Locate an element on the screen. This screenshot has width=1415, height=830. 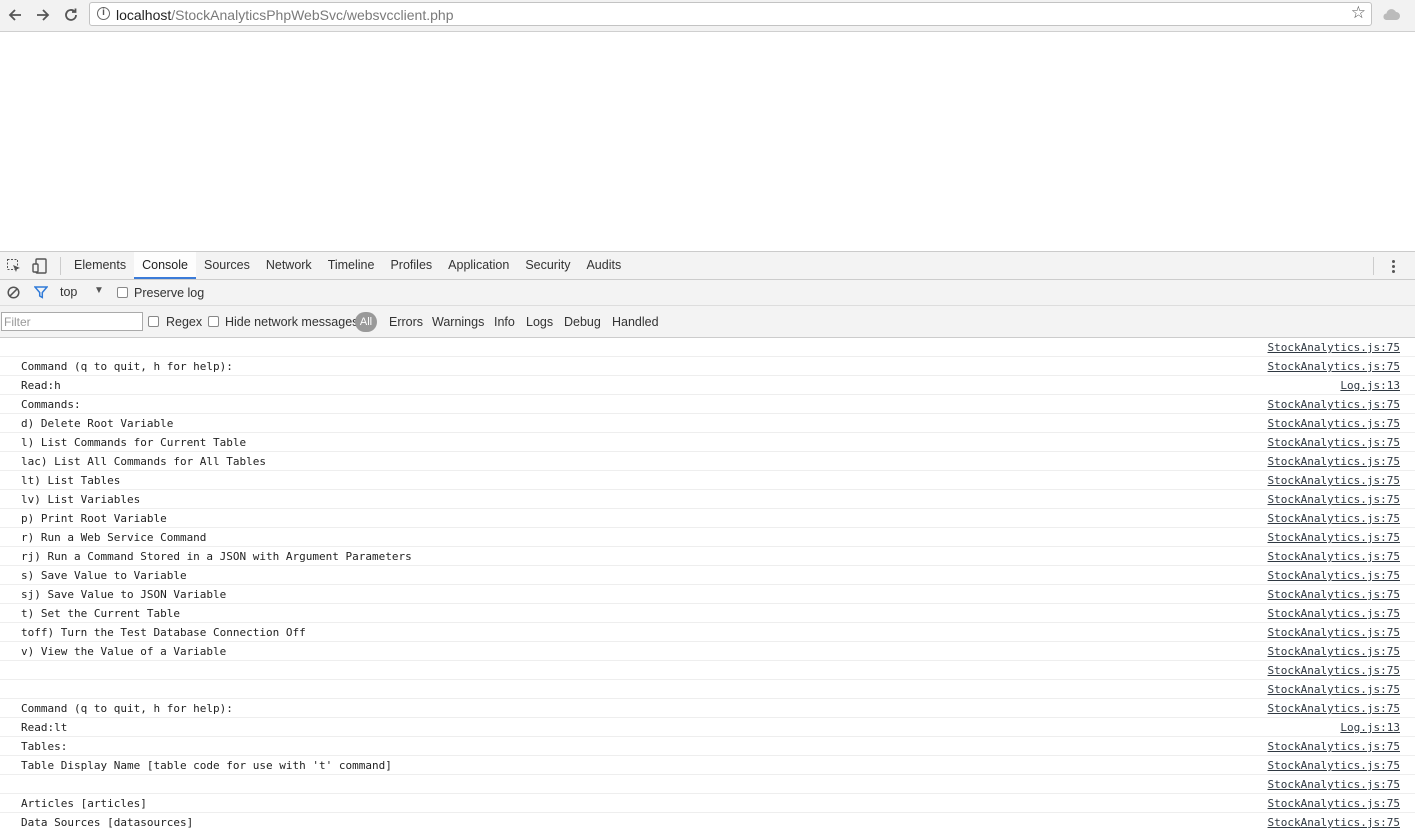
tab-network: Network is located at coordinates (289, 265).